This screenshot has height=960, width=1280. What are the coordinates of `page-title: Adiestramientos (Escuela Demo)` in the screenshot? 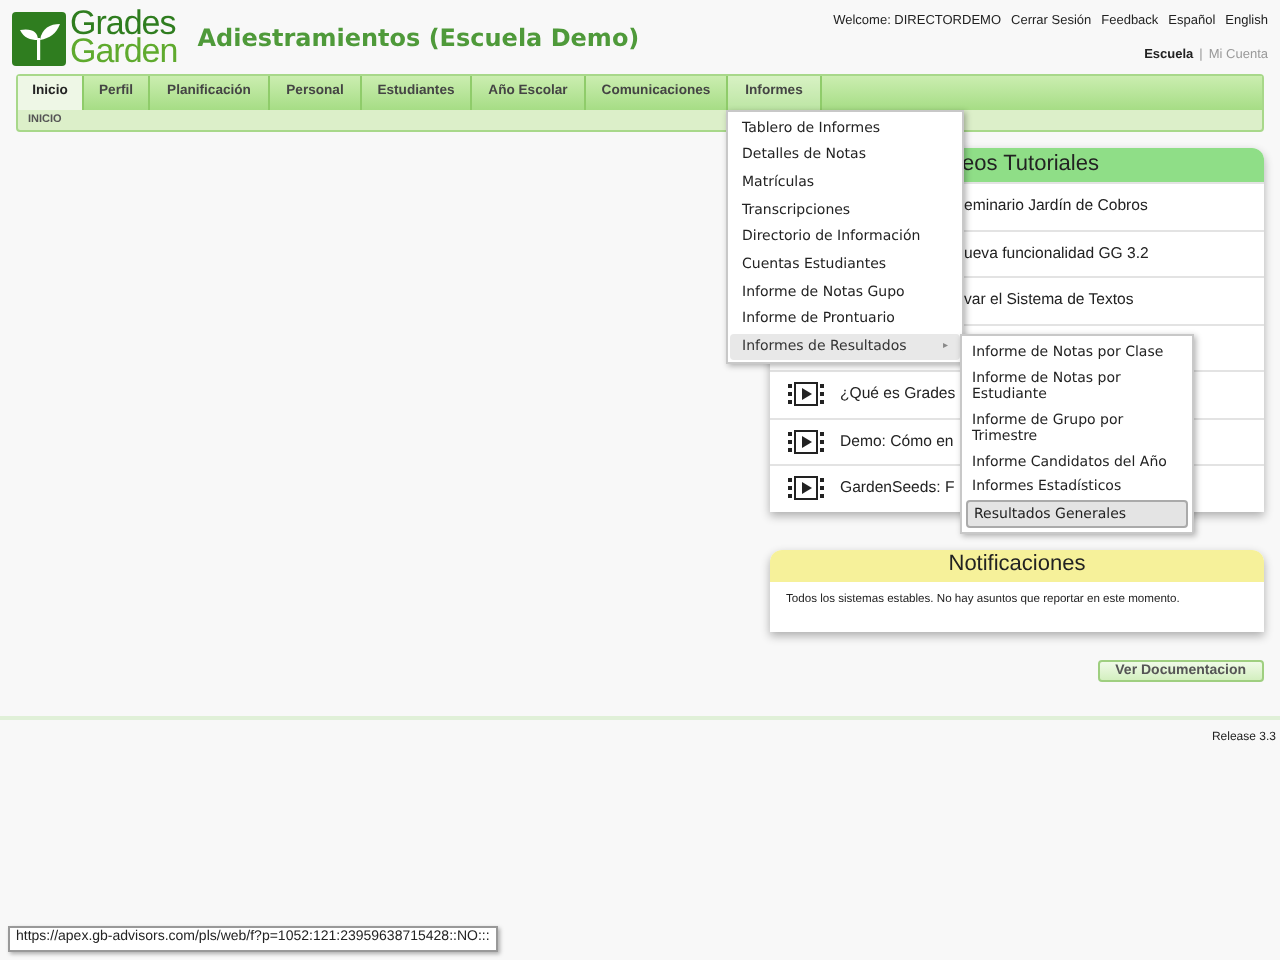 It's located at (418, 39).